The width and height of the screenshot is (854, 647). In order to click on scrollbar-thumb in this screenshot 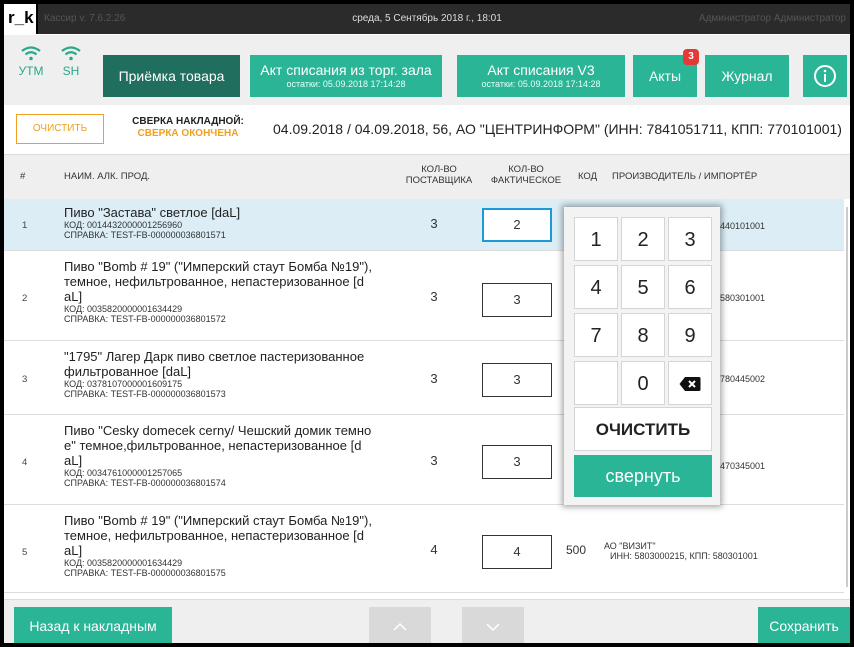, I will do `click(847, 397)`.